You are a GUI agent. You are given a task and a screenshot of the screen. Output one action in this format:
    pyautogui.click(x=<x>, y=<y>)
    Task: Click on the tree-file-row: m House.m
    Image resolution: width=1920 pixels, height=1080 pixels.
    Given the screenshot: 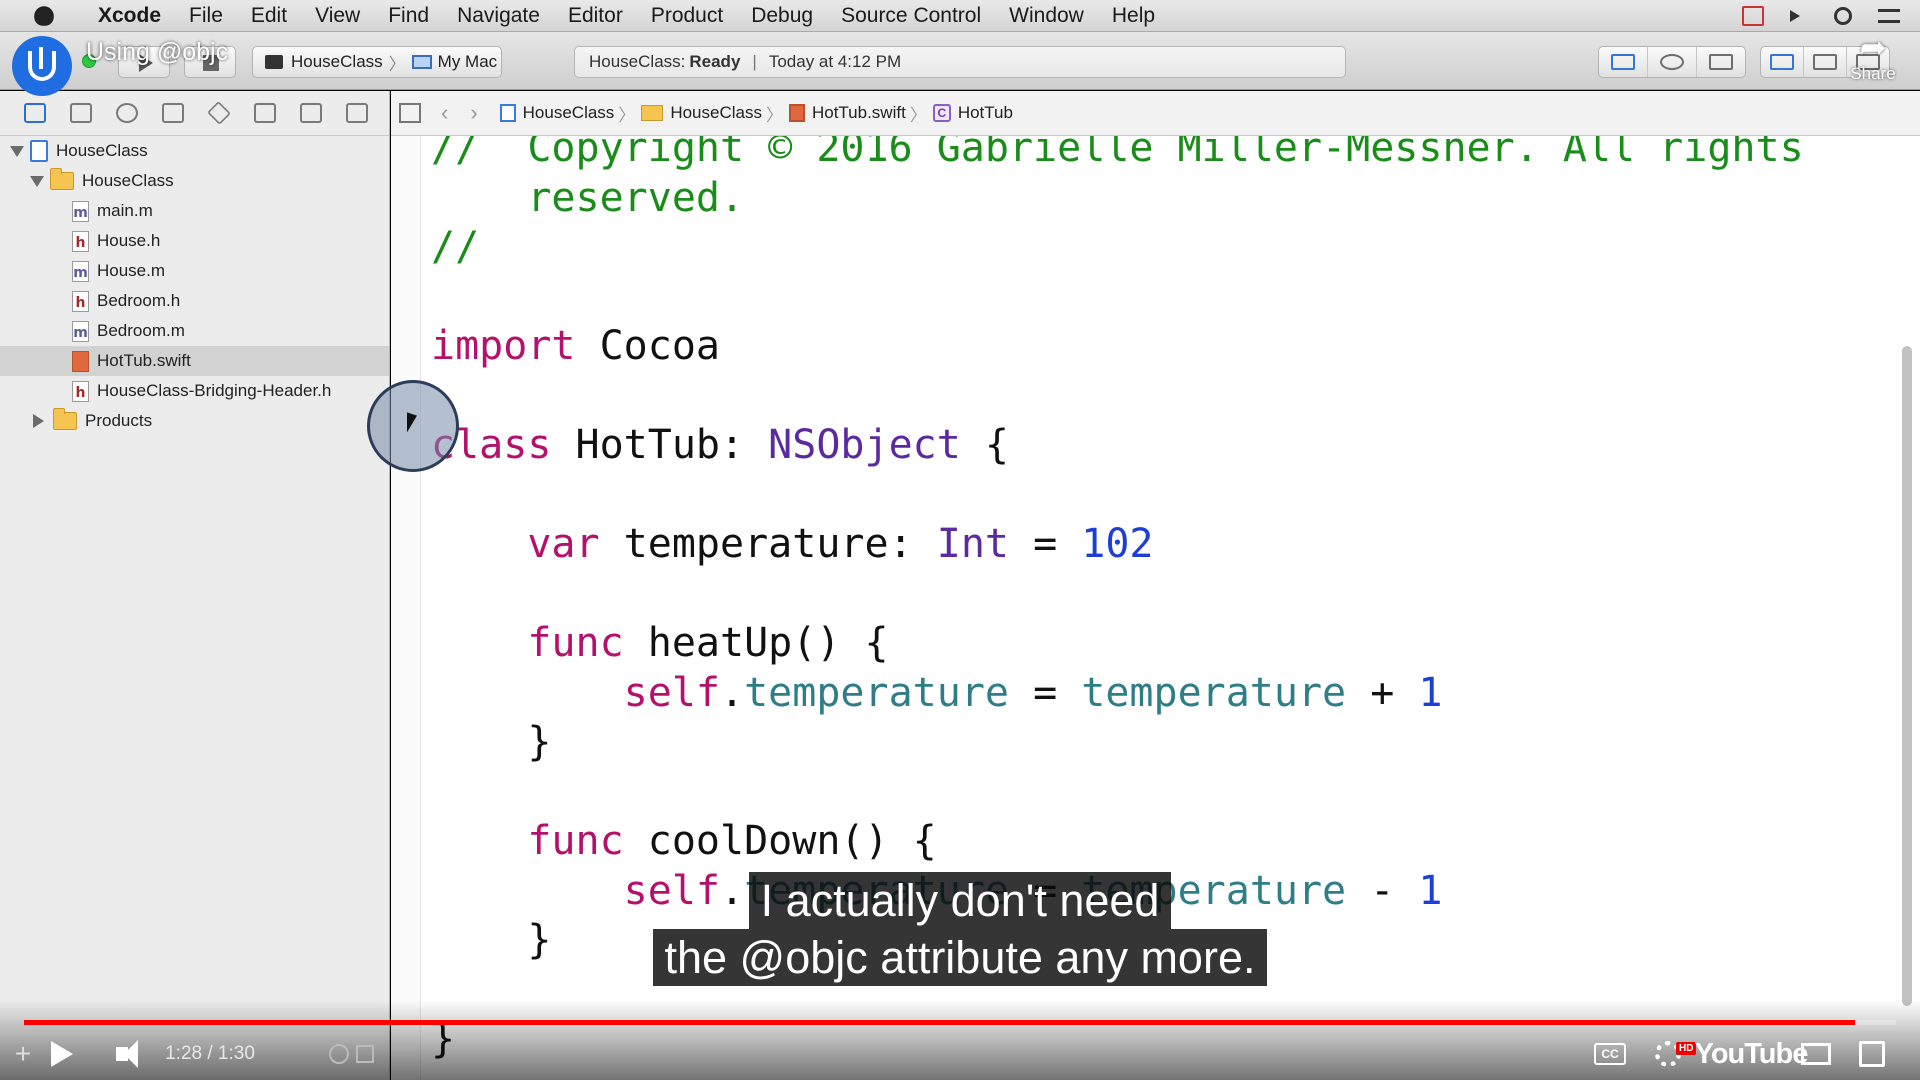 What is the action you would take?
    pyautogui.click(x=194, y=271)
    